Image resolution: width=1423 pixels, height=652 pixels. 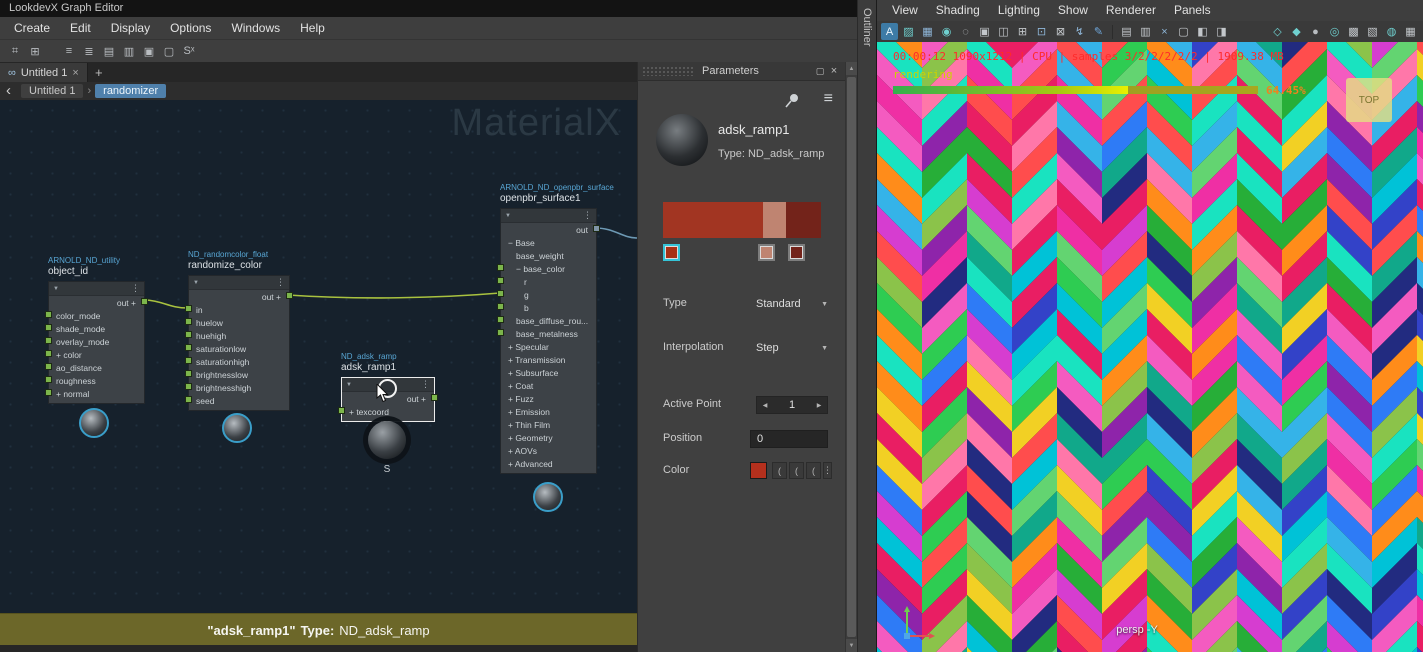 I want to click on parameters-scrollbar: ▲ ▼, so click(x=851, y=357).